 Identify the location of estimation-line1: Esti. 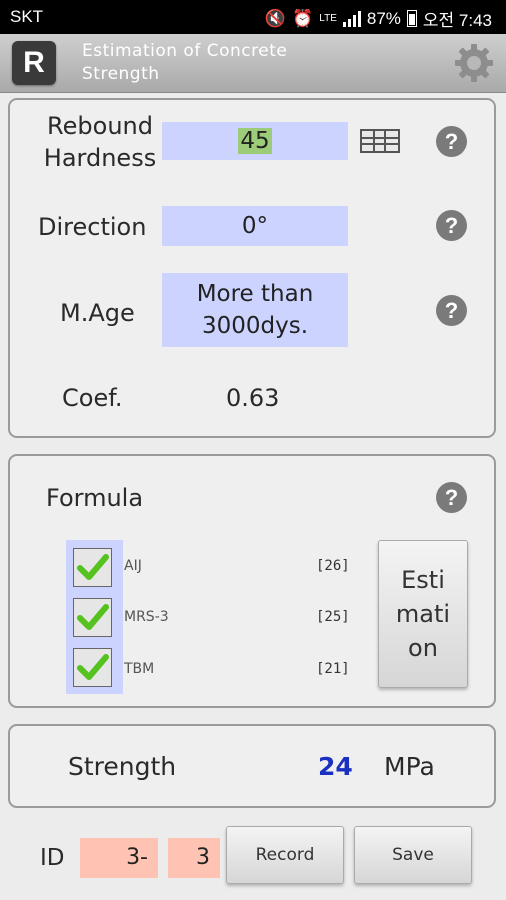
(423, 580).